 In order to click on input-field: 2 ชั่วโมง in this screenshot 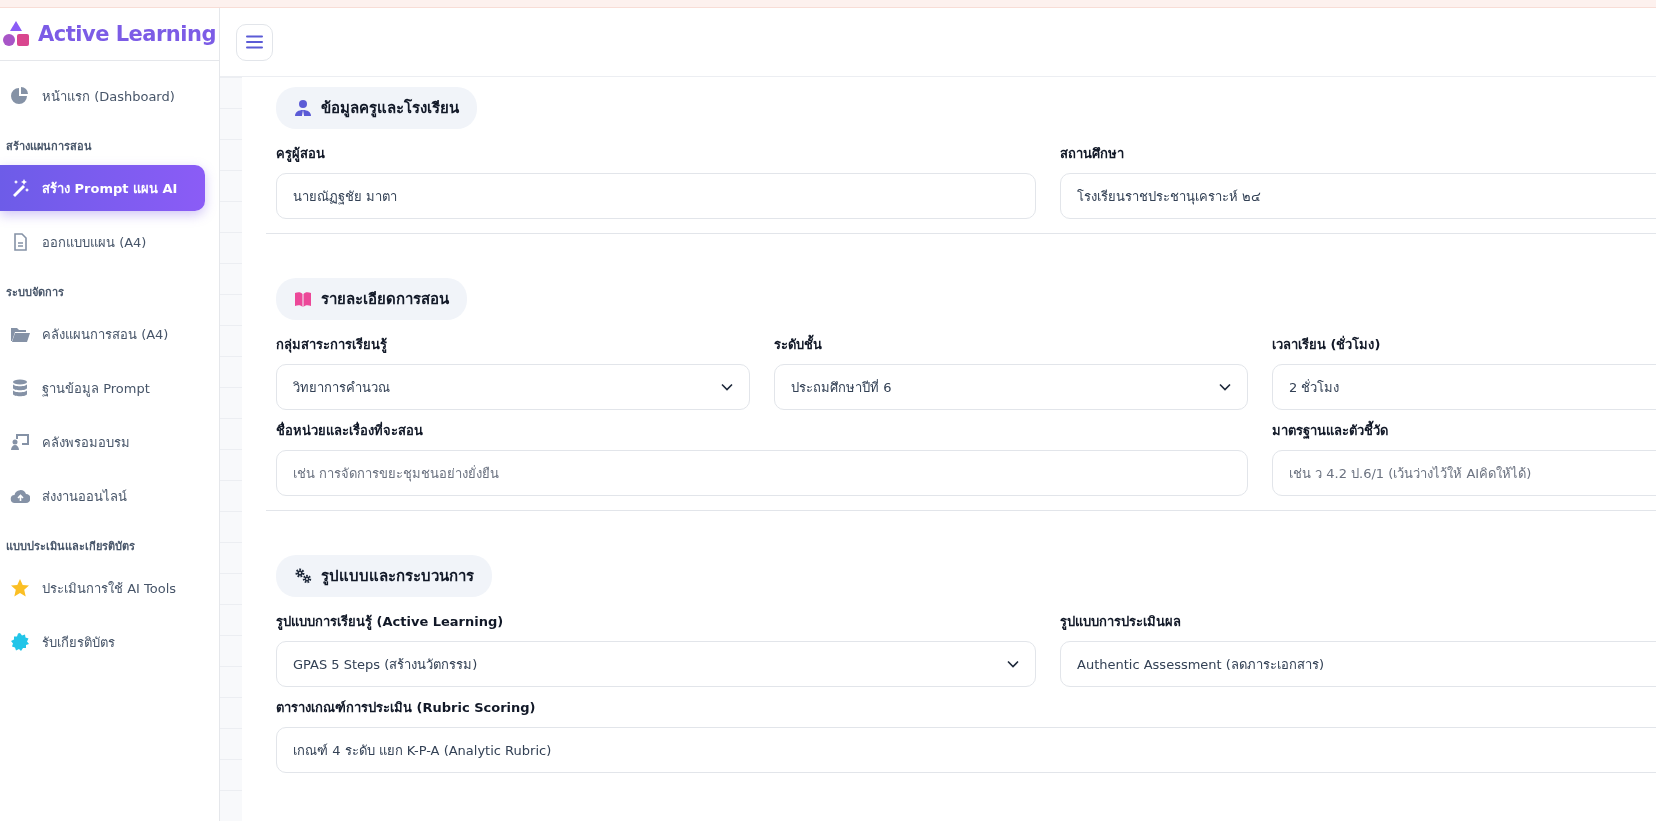, I will do `click(1464, 387)`.